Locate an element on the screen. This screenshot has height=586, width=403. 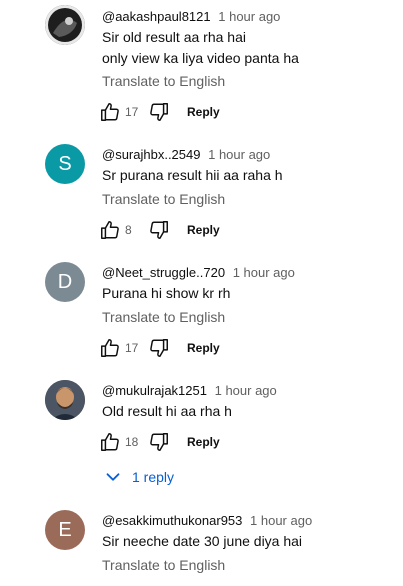
replies-count-label: 1 reply is located at coordinates (153, 477).